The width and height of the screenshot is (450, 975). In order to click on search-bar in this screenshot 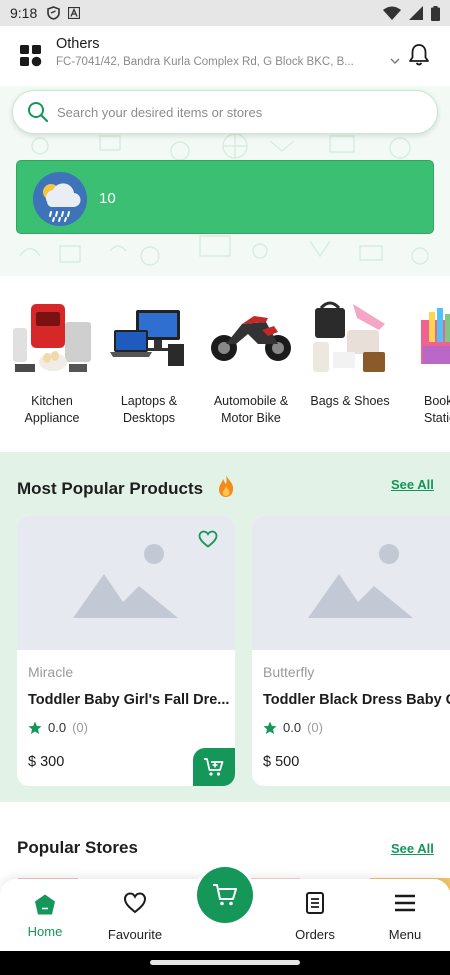, I will do `click(225, 112)`.